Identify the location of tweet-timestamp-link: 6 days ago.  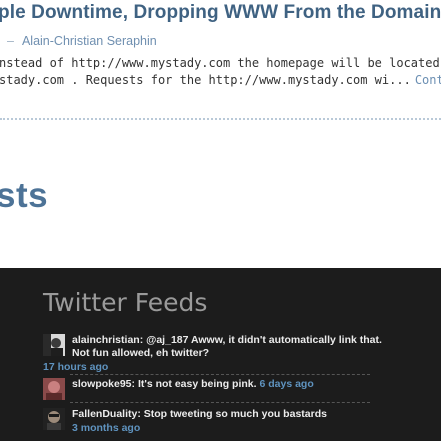
(286, 384).